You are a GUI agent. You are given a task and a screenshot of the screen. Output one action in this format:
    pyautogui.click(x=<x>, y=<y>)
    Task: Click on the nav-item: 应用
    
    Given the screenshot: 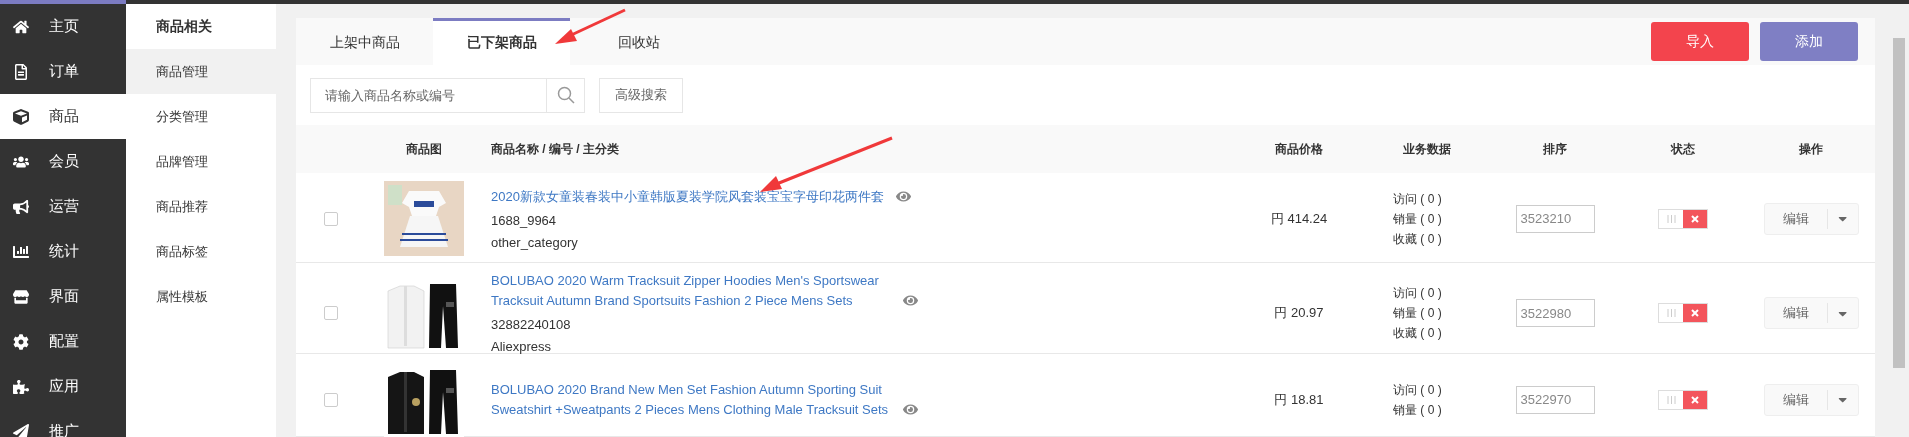 What is the action you would take?
    pyautogui.click(x=63, y=386)
    